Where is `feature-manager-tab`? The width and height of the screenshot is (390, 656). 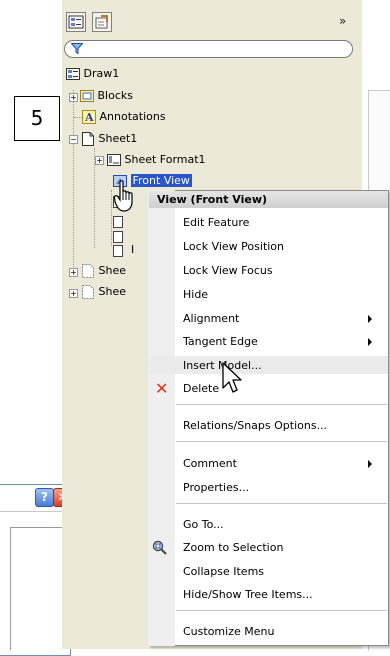
feature-manager-tab is located at coordinates (76, 22).